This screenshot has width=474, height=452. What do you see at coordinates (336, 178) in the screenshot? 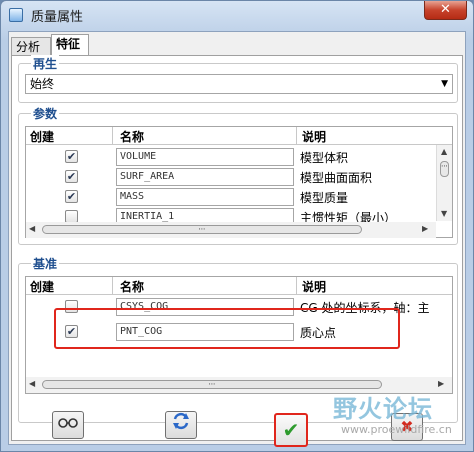
I see `description: 模型曲面面积` at bounding box center [336, 178].